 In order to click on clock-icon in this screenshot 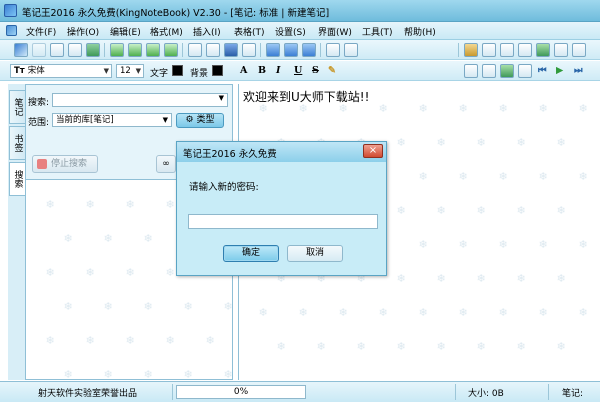, I will do `click(525, 50)`.